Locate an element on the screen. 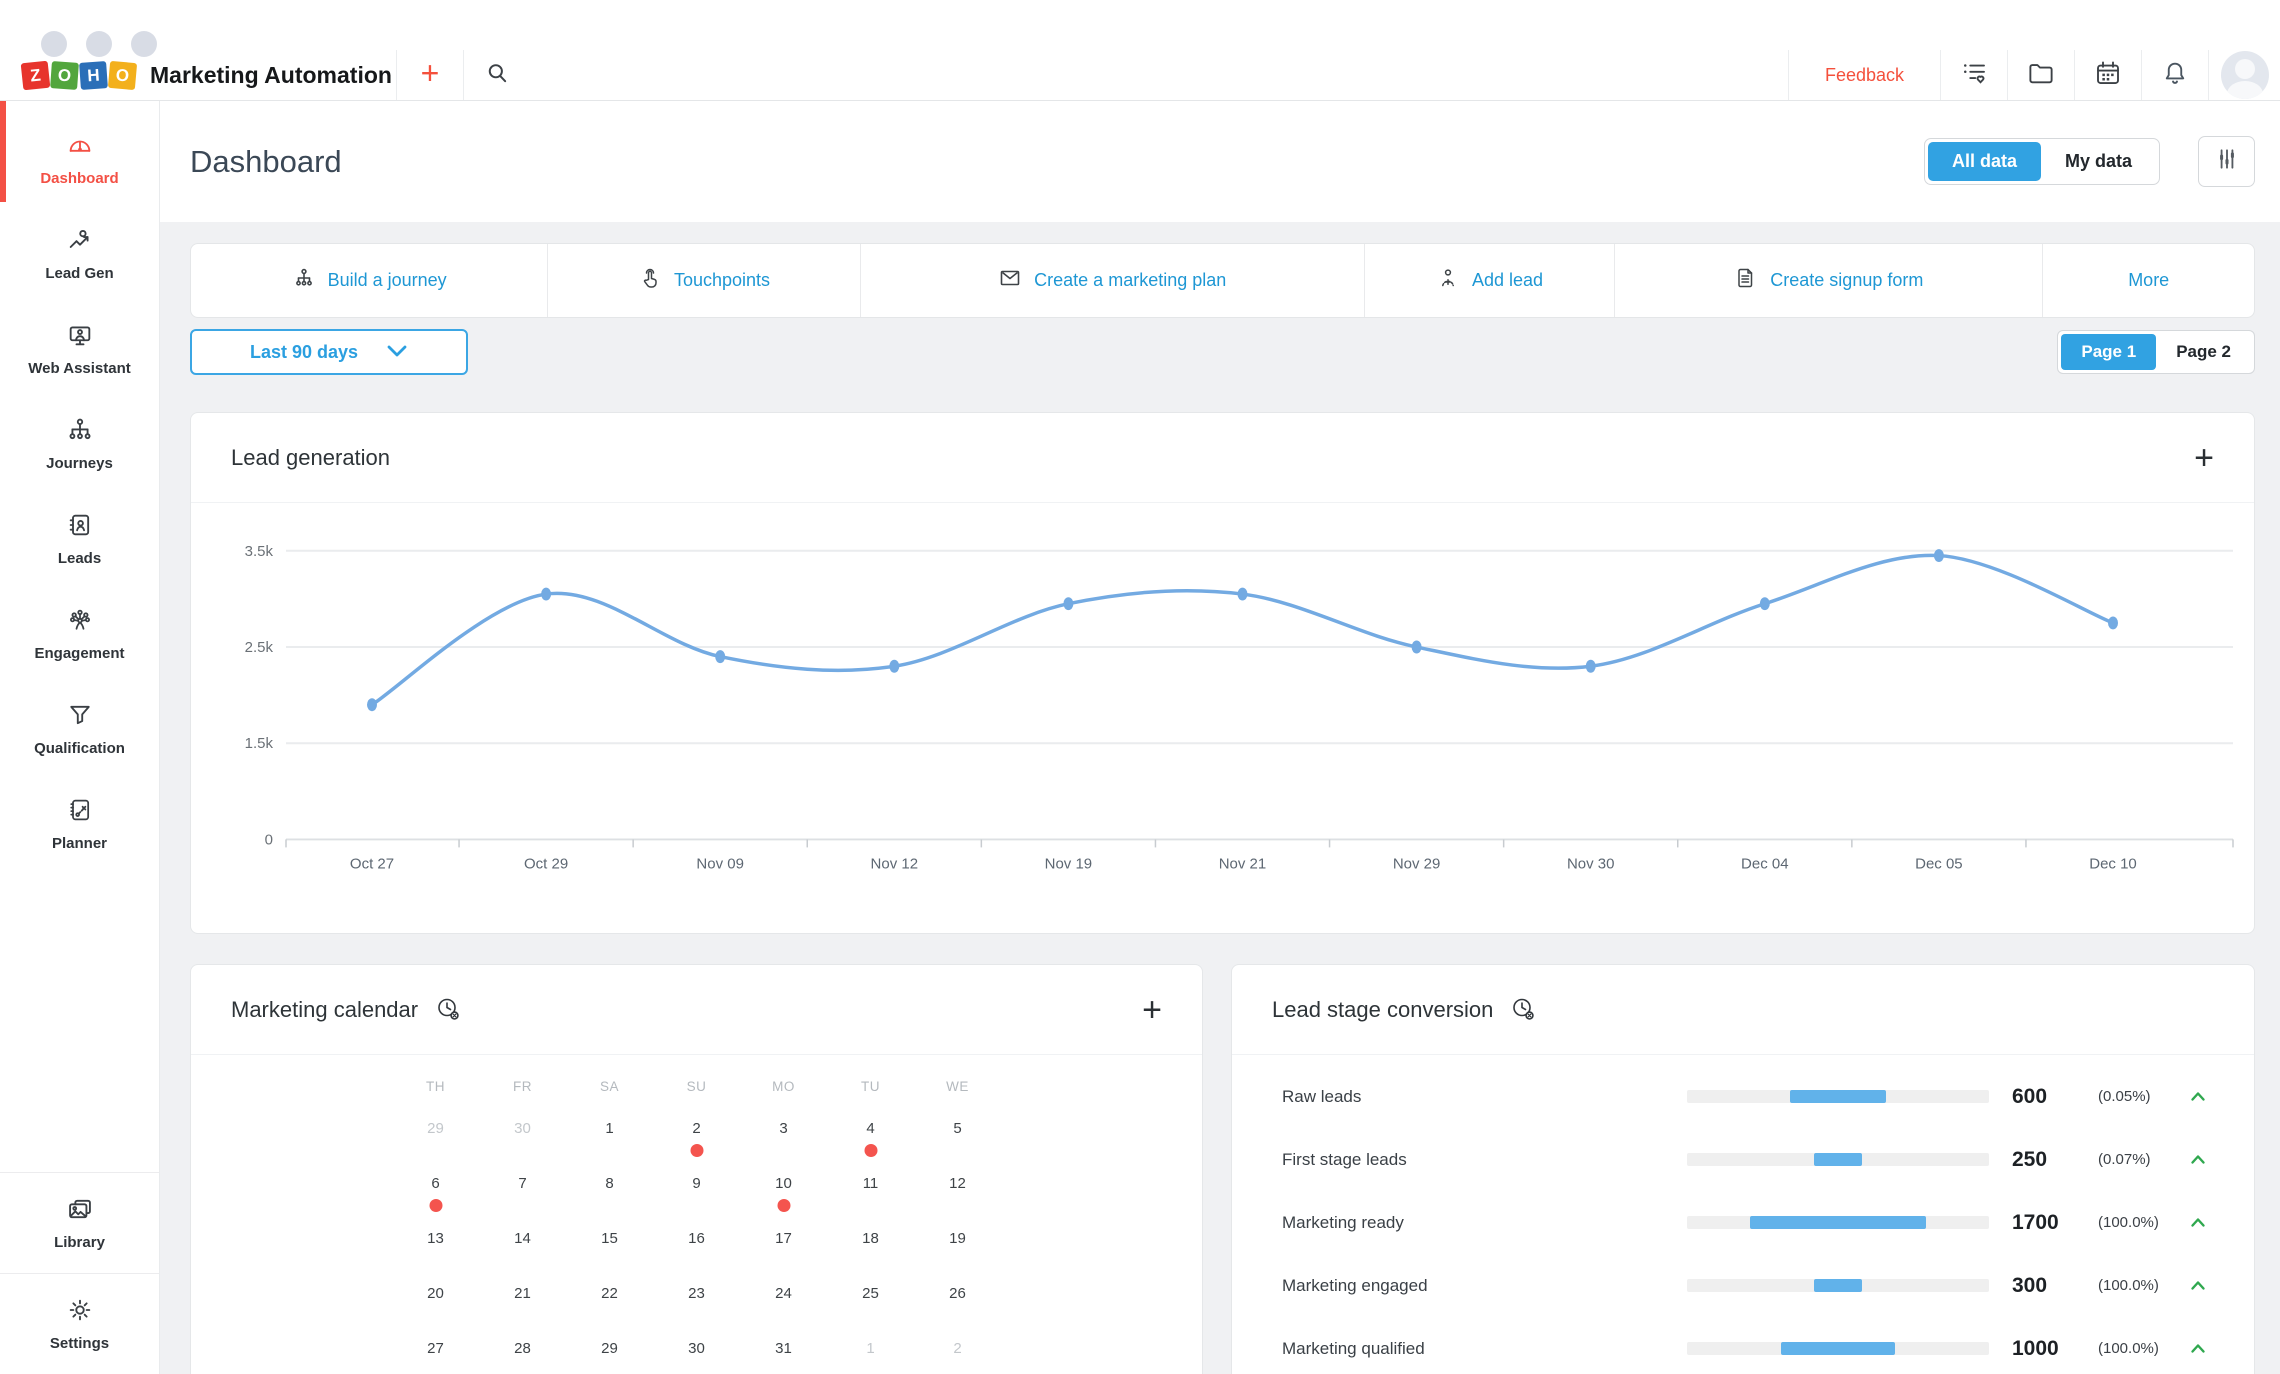  data-scope-toggle: All data My data is located at coordinates (2041, 161).